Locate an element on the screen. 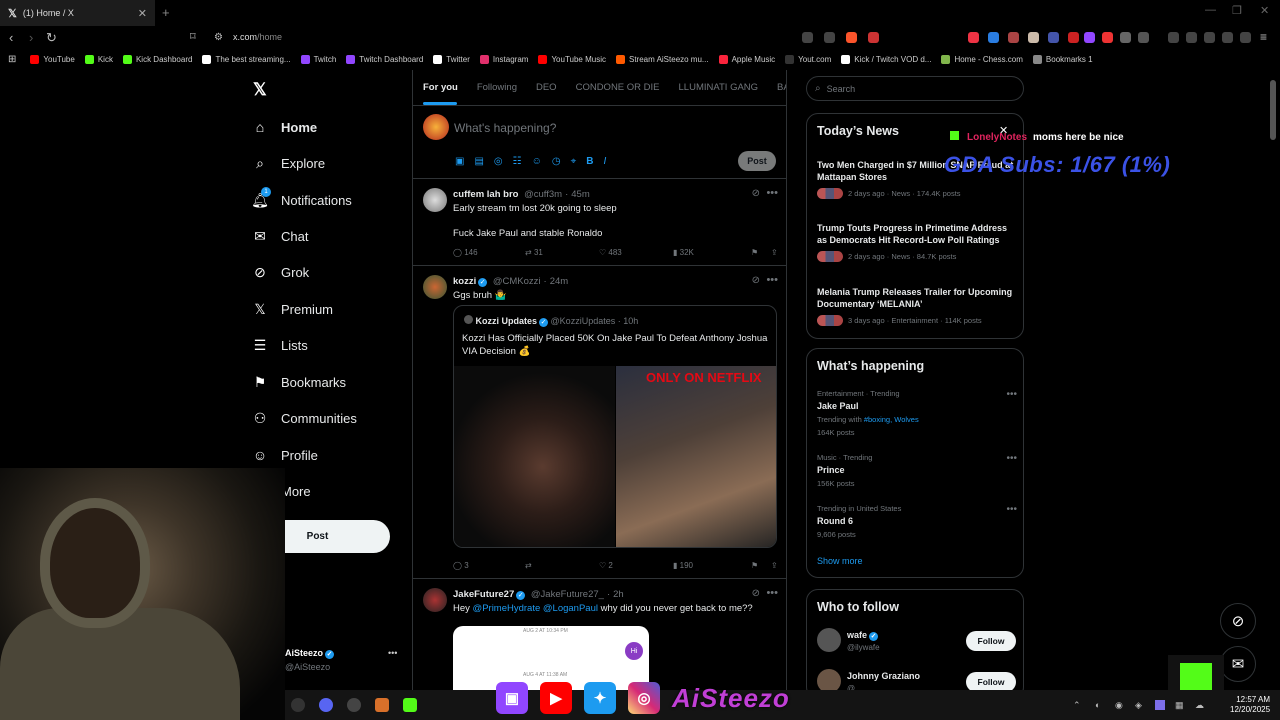  emoji-icon: ☺ is located at coordinates (537, 161).